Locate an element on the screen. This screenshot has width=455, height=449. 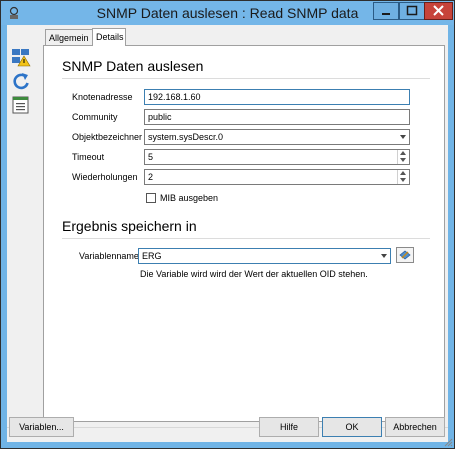
mib-output-label: MIB ausgeben is located at coordinates (189, 198).